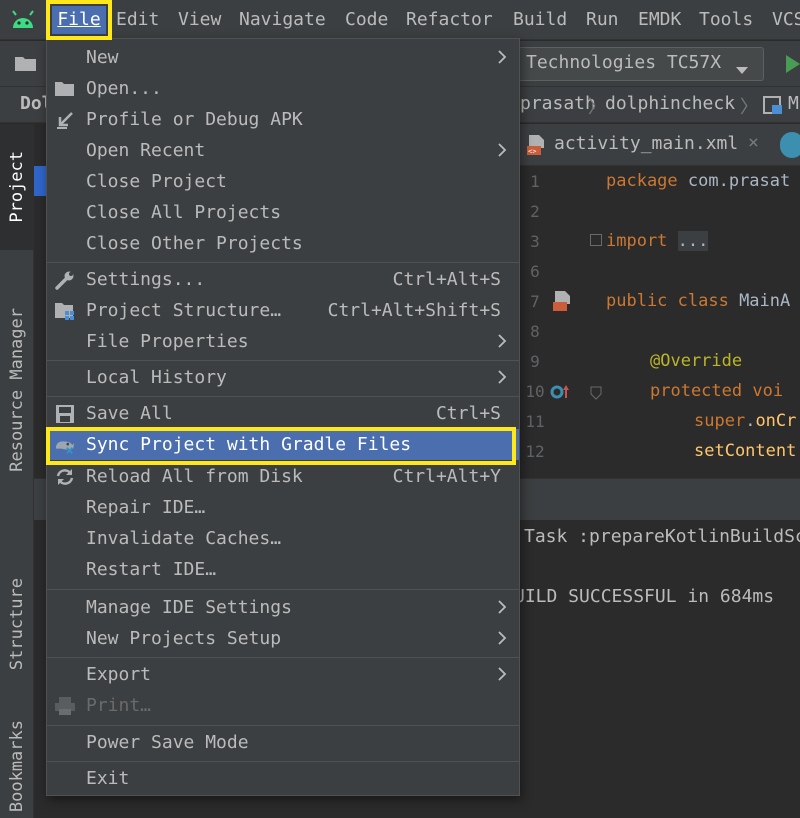  What do you see at coordinates (184, 212) in the screenshot?
I see `menu-item-label: Close All Projects` at bounding box center [184, 212].